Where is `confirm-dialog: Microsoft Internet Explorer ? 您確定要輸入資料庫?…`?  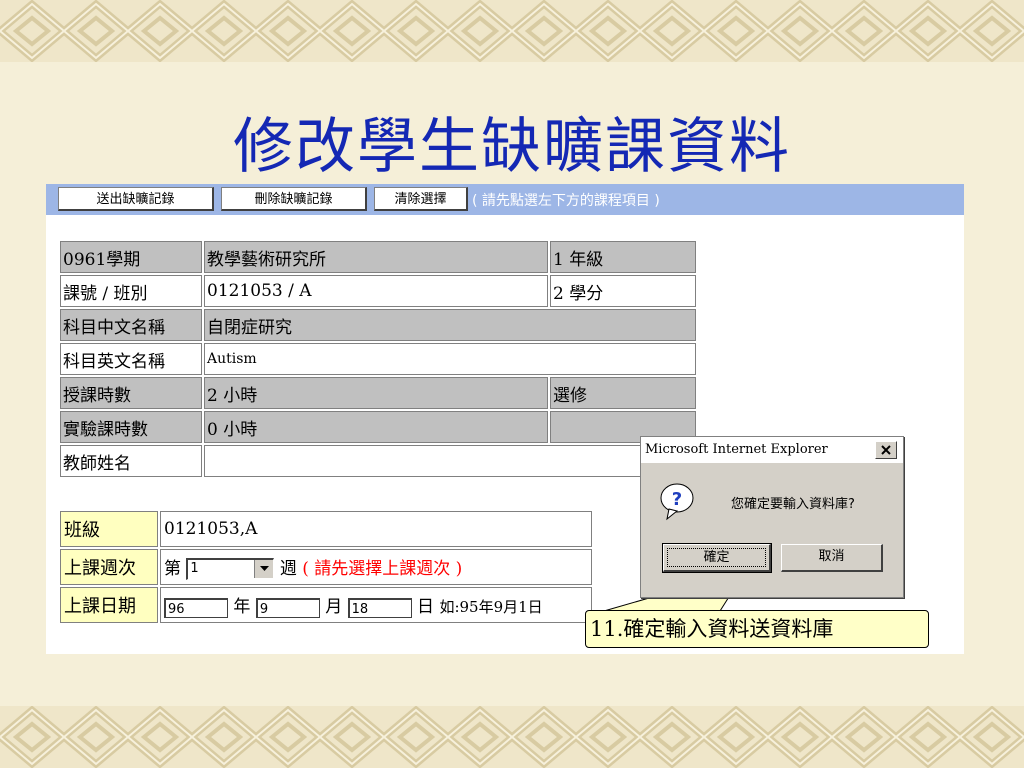 confirm-dialog: Microsoft Internet Explorer ? 您確定要輸入資料庫?… is located at coordinates (772, 517).